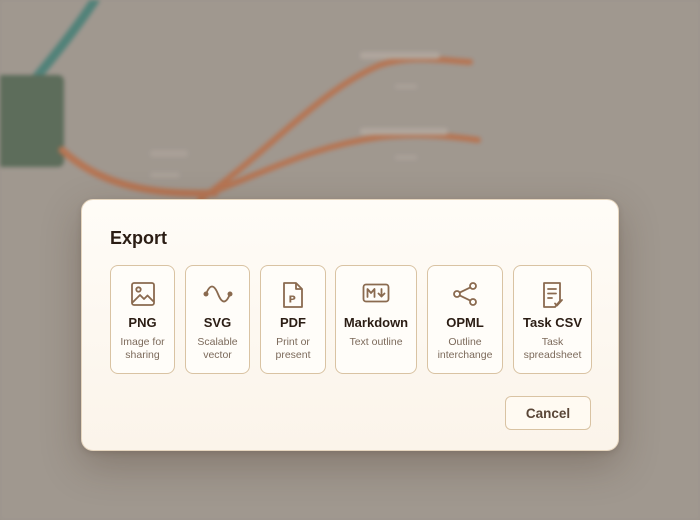 This screenshot has width=700, height=520. I want to click on wave-icon, so click(217, 295).